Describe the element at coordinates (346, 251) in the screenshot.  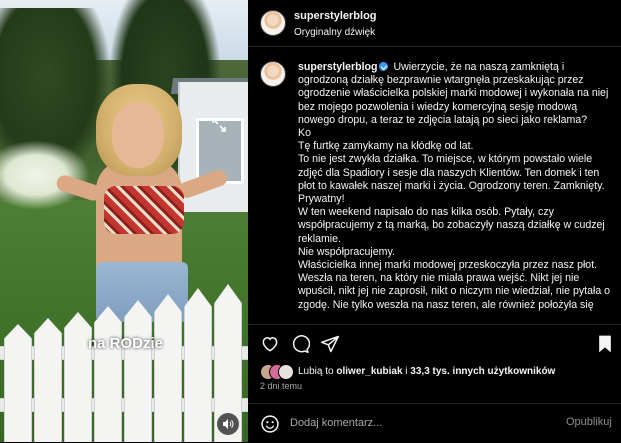
I see `caption-line: Nie współpracujemy.` at that location.